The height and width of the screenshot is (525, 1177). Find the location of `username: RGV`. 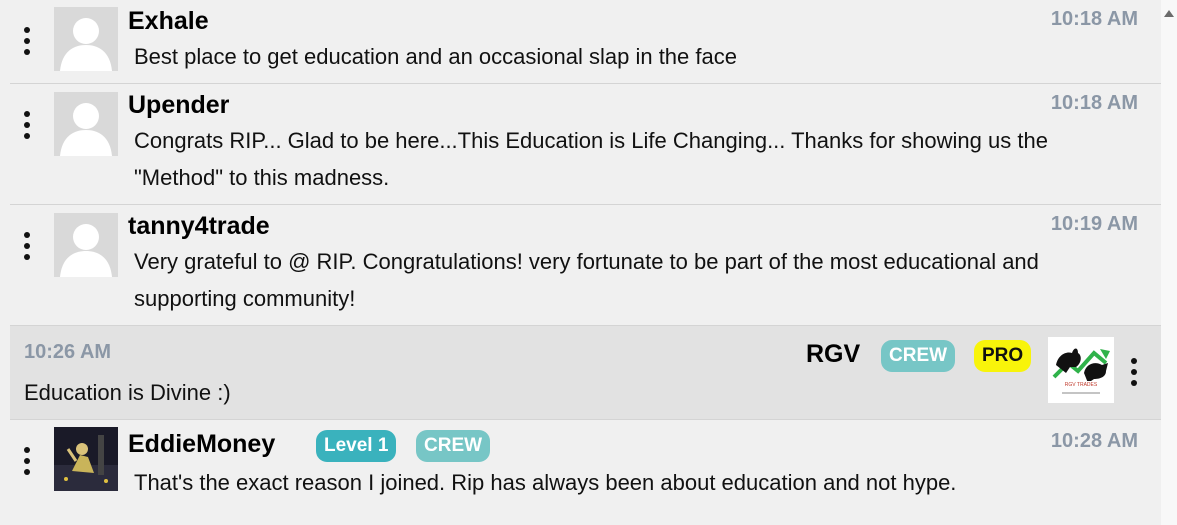

username: RGV is located at coordinates (833, 354).